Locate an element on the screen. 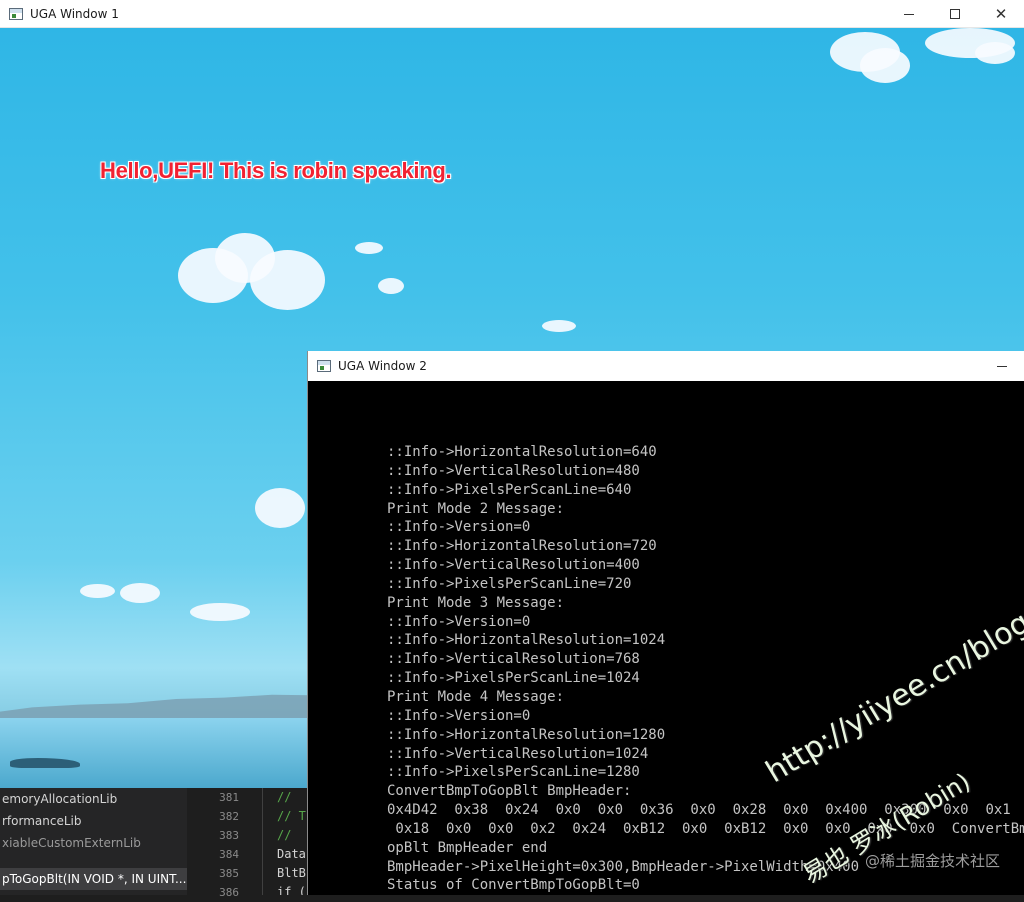 Image resolution: width=1024 pixels, height=902 pixels. line-number: 384 is located at coordinates (229, 854).